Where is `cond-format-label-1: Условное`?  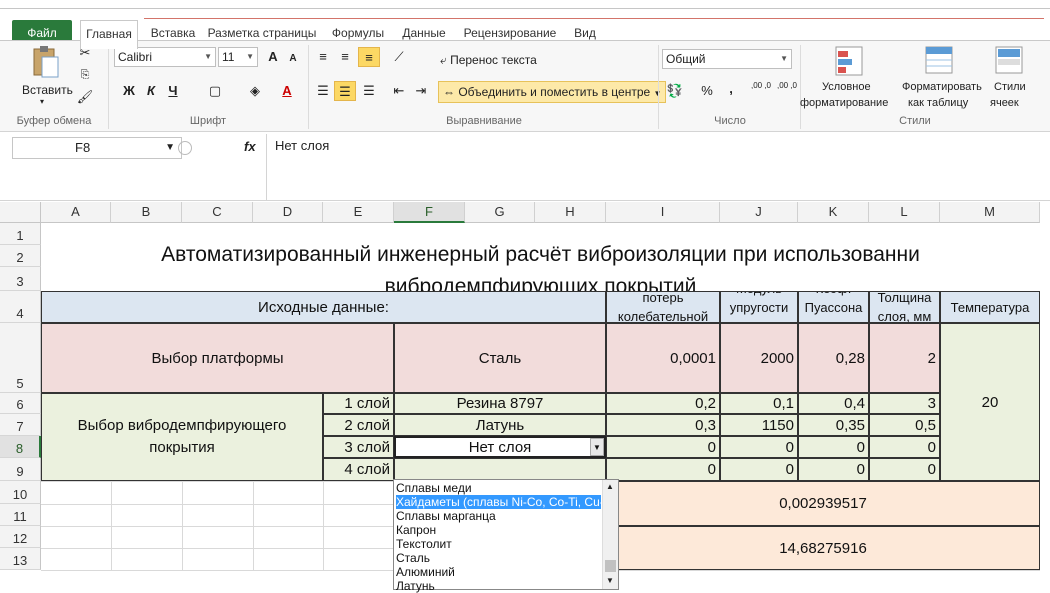
cond-format-label-1: Условное is located at coordinates (846, 87).